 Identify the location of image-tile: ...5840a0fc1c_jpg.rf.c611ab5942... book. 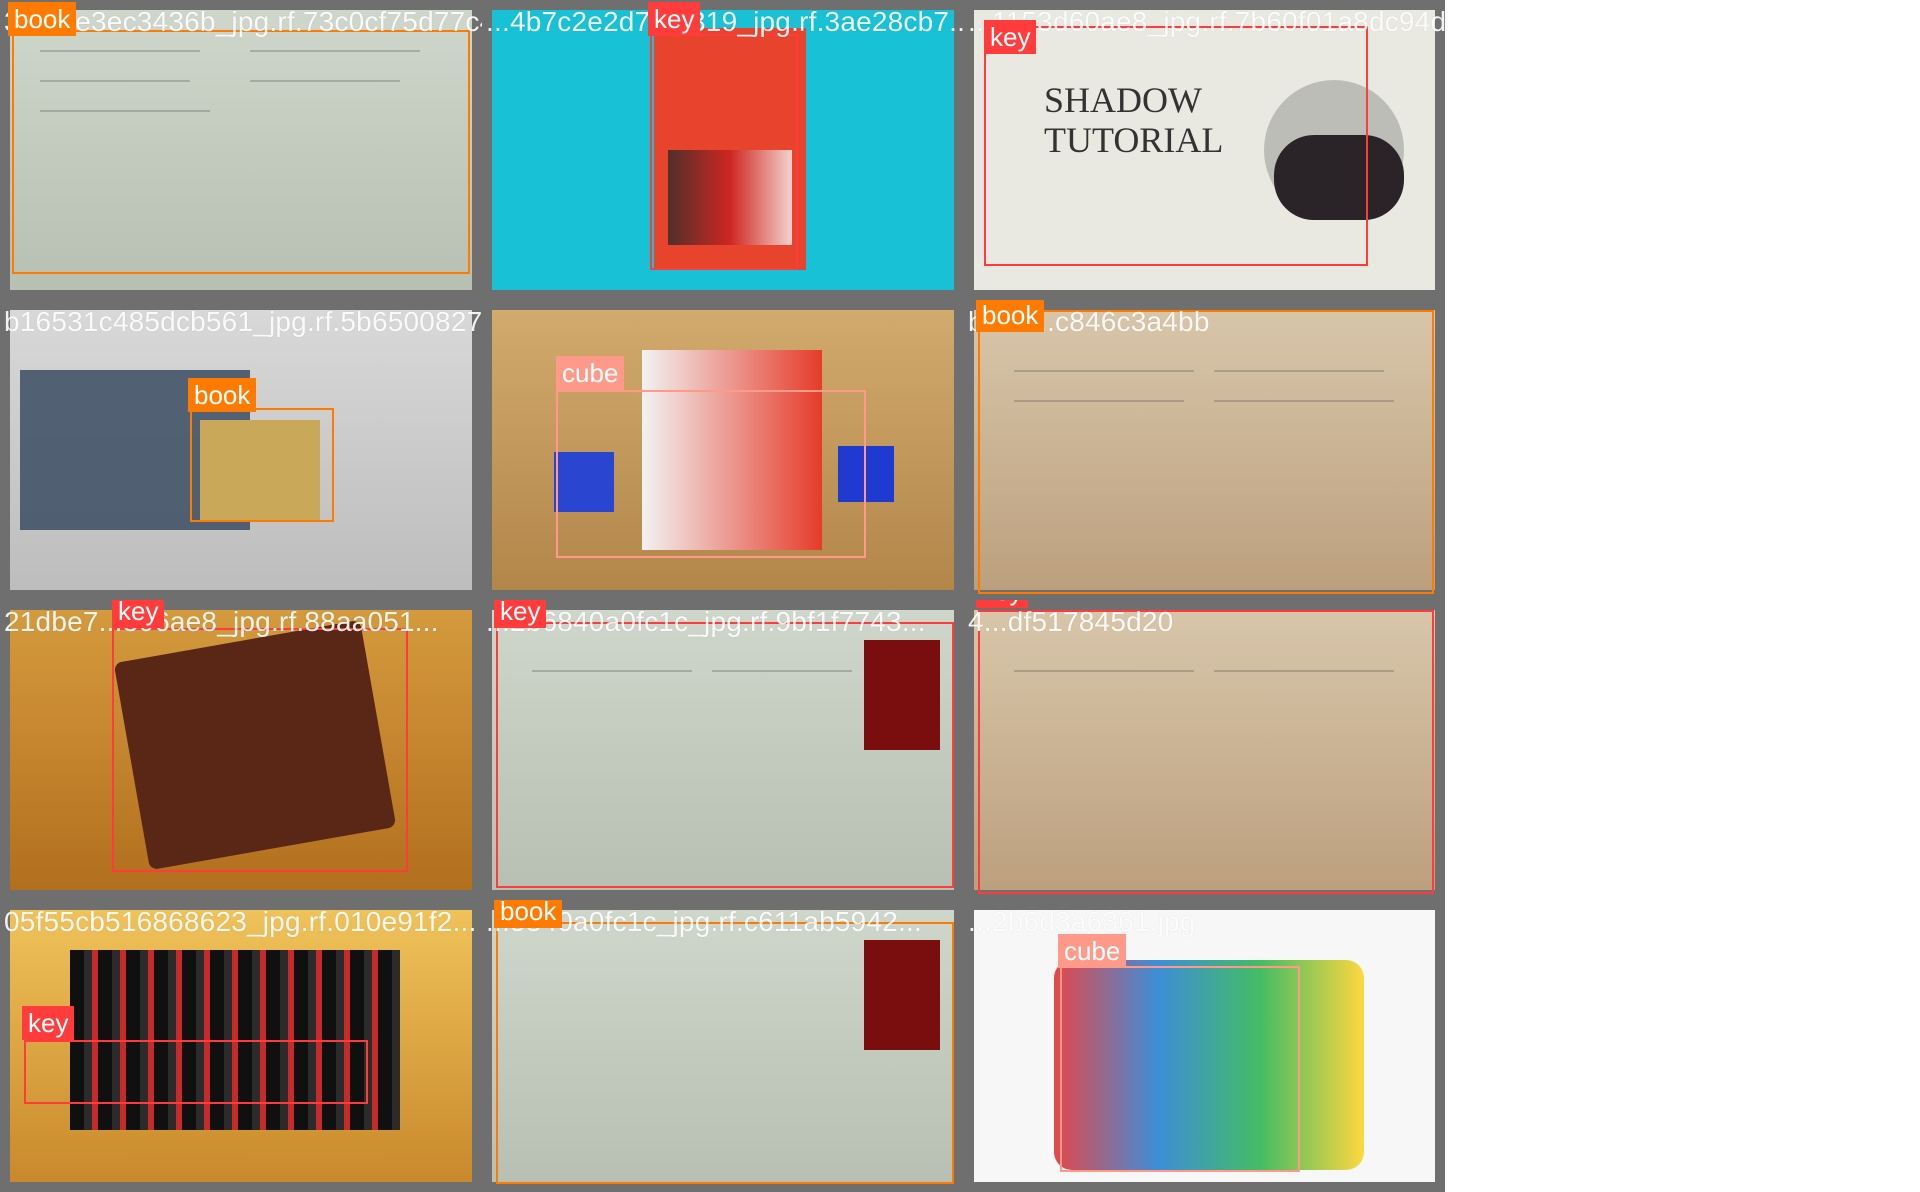
(723, 1046).